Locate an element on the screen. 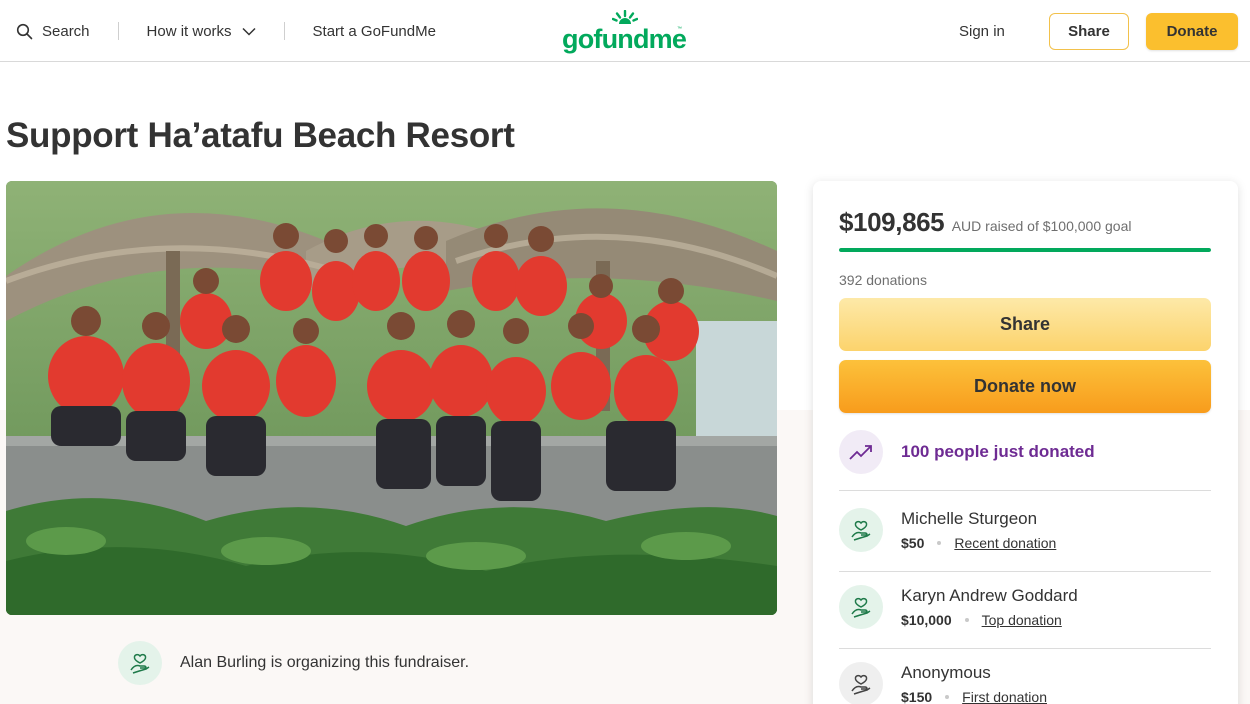 The image size is (1250, 704). header-share-button: Share is located at coordinates (1089, 31).